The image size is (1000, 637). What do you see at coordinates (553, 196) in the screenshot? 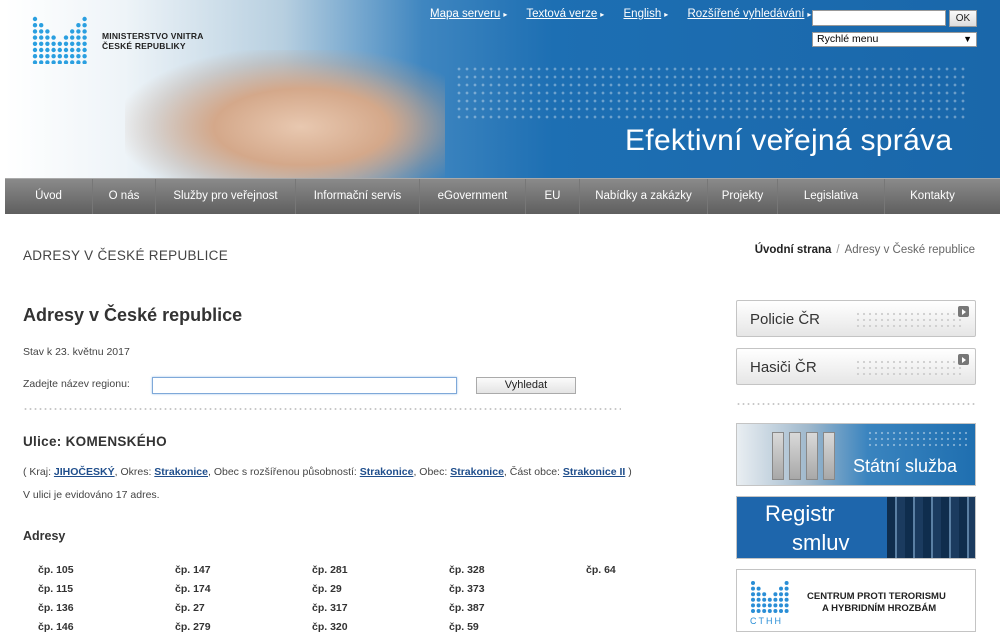
I see `nav-item-eu: EU` at bounding box center [553, 196].